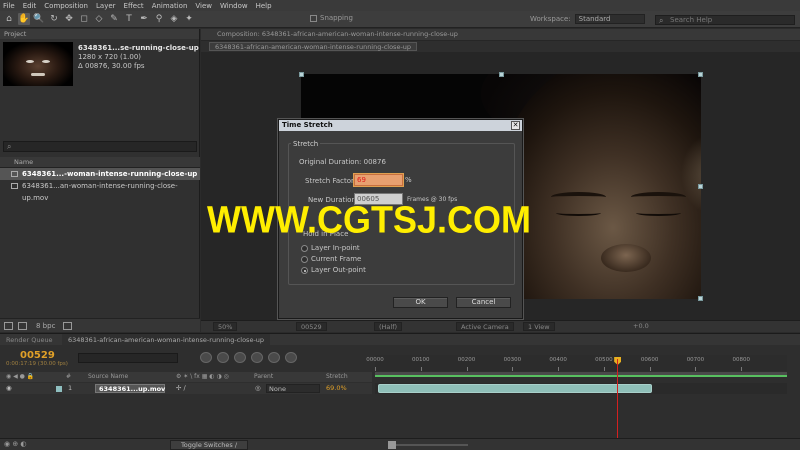 Image resolution: width=800 pixels, height=450 pixels. I want to click on snapping-checkbox, so click(313, 18).